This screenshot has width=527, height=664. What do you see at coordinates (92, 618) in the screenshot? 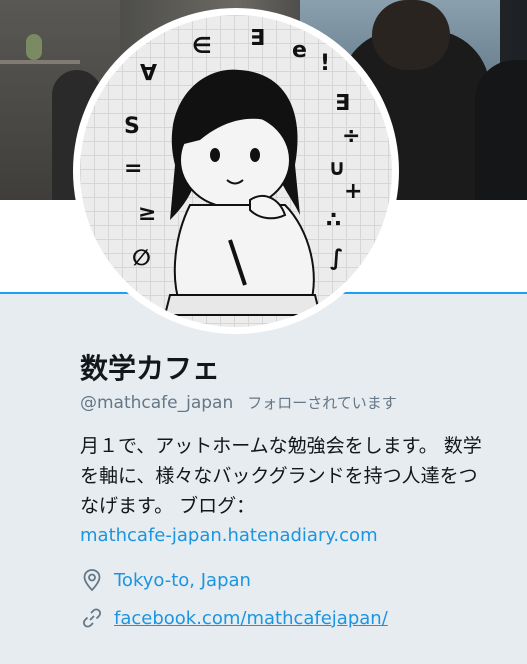
I see `link-icon` at bounding box center [92, 618].